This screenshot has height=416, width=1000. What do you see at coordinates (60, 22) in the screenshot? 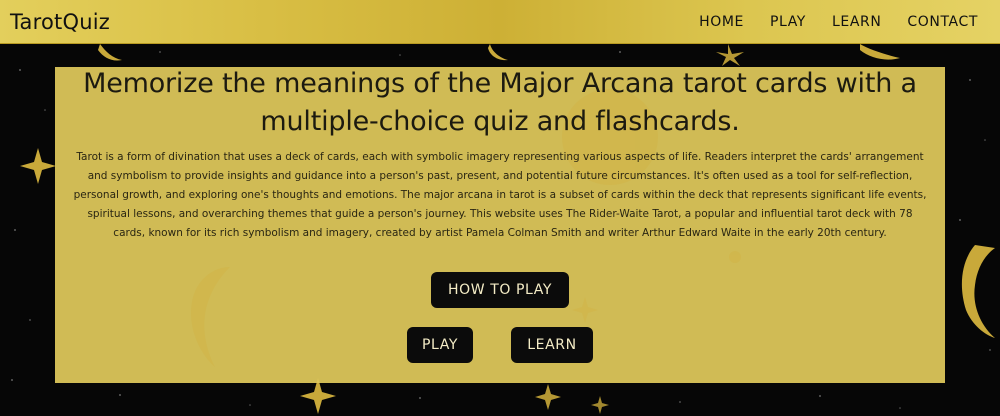
I see `site-logo: TarotQuiz` at bounding box center [60, 22].